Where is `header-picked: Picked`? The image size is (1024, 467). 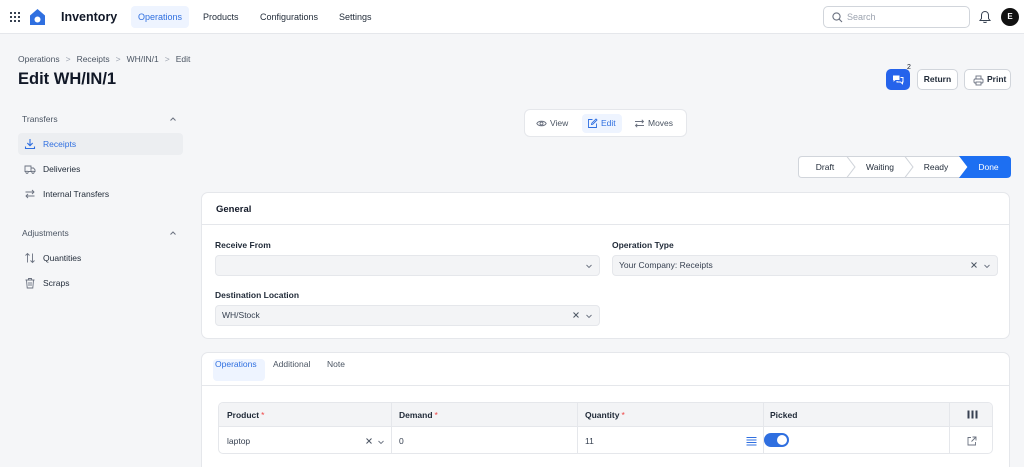
header-picked: Picked is located at coordinates (783, 415).